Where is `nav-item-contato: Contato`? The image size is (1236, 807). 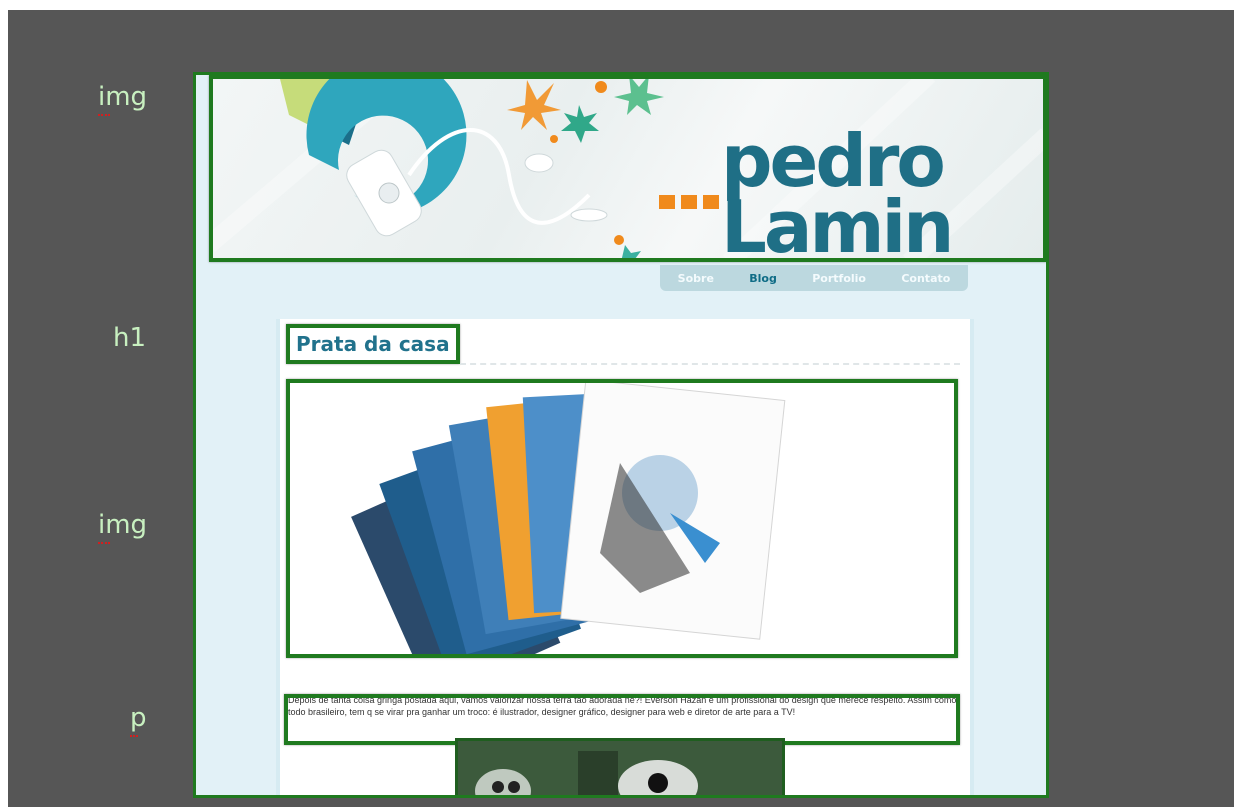 nav-item-contato: Contato is located at coordinates (925, 278).